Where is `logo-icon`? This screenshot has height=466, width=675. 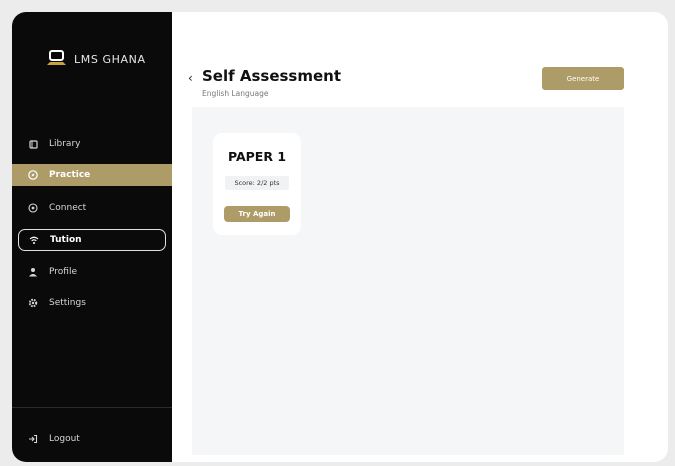 logo-icon is located at coordinates (56, 57).